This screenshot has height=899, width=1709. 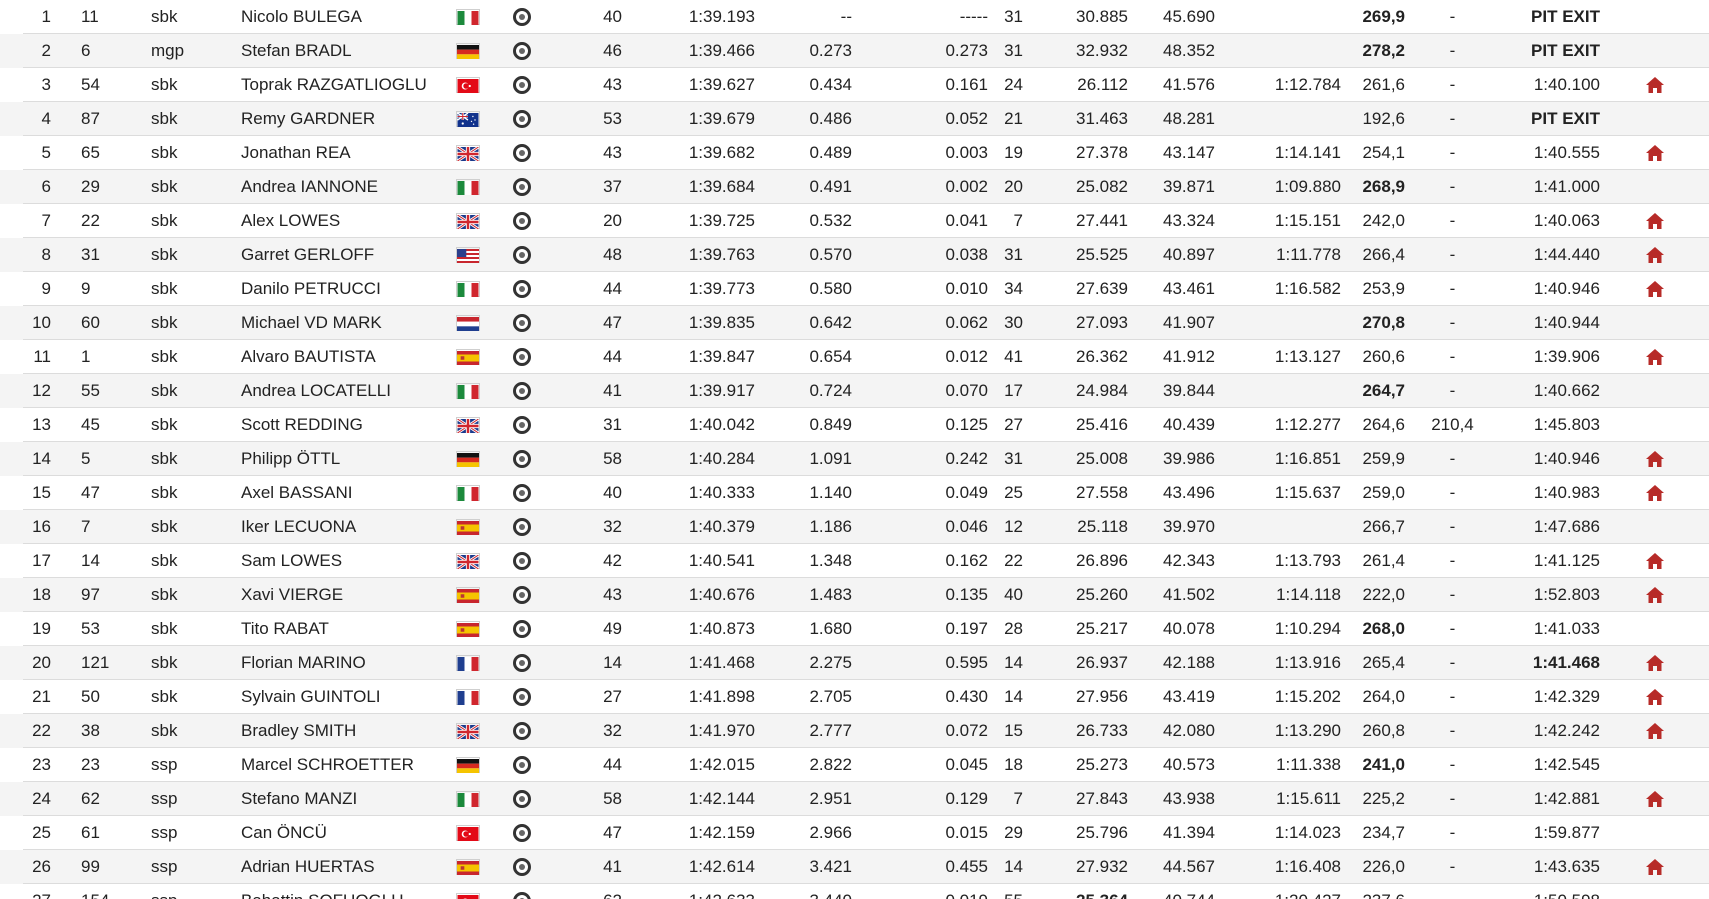 What do you see at coordinates (1171, 696) in the screenshot?
I see `sector2-link: 43.419` at bounding box center [1171, 696].